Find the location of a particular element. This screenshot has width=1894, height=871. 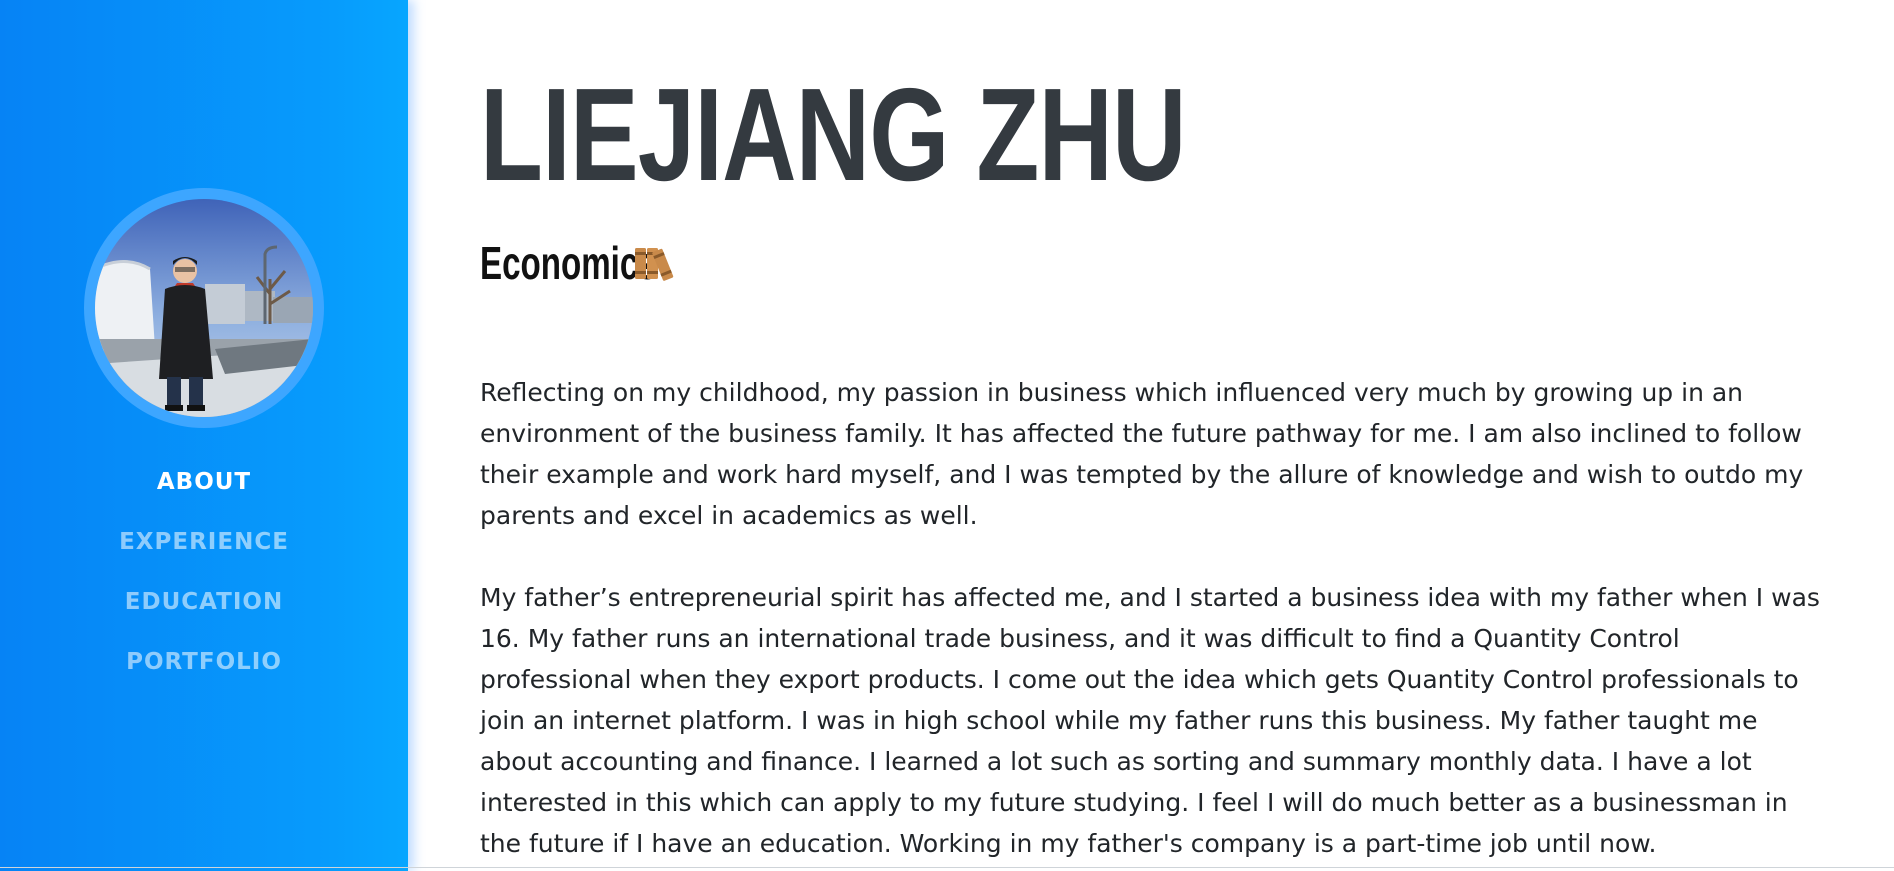

subtitle: Economics is located at coordinates (602, 263).